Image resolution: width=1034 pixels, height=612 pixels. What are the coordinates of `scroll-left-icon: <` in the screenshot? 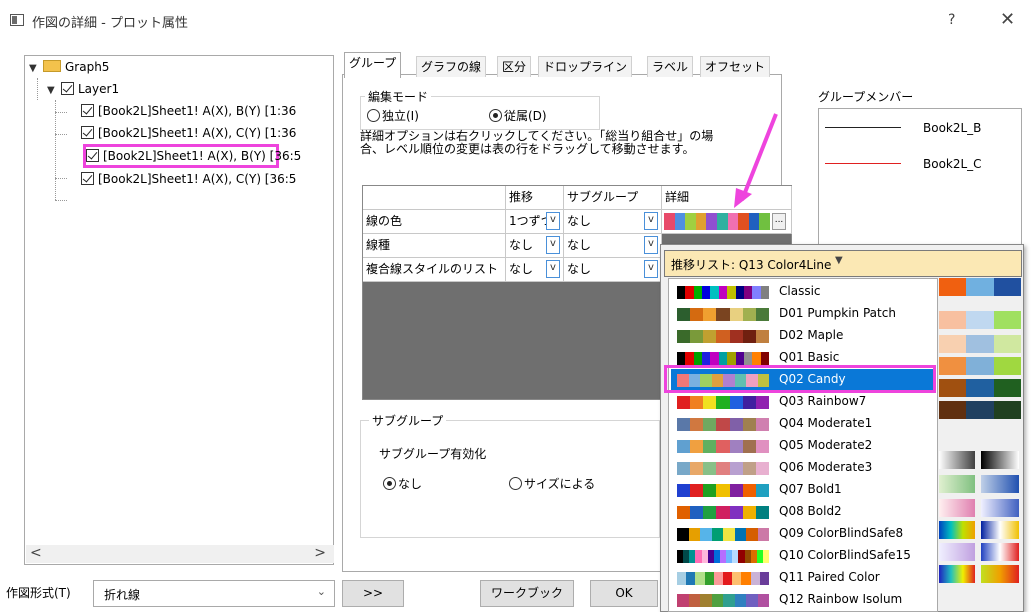 It's located at (36, 553).